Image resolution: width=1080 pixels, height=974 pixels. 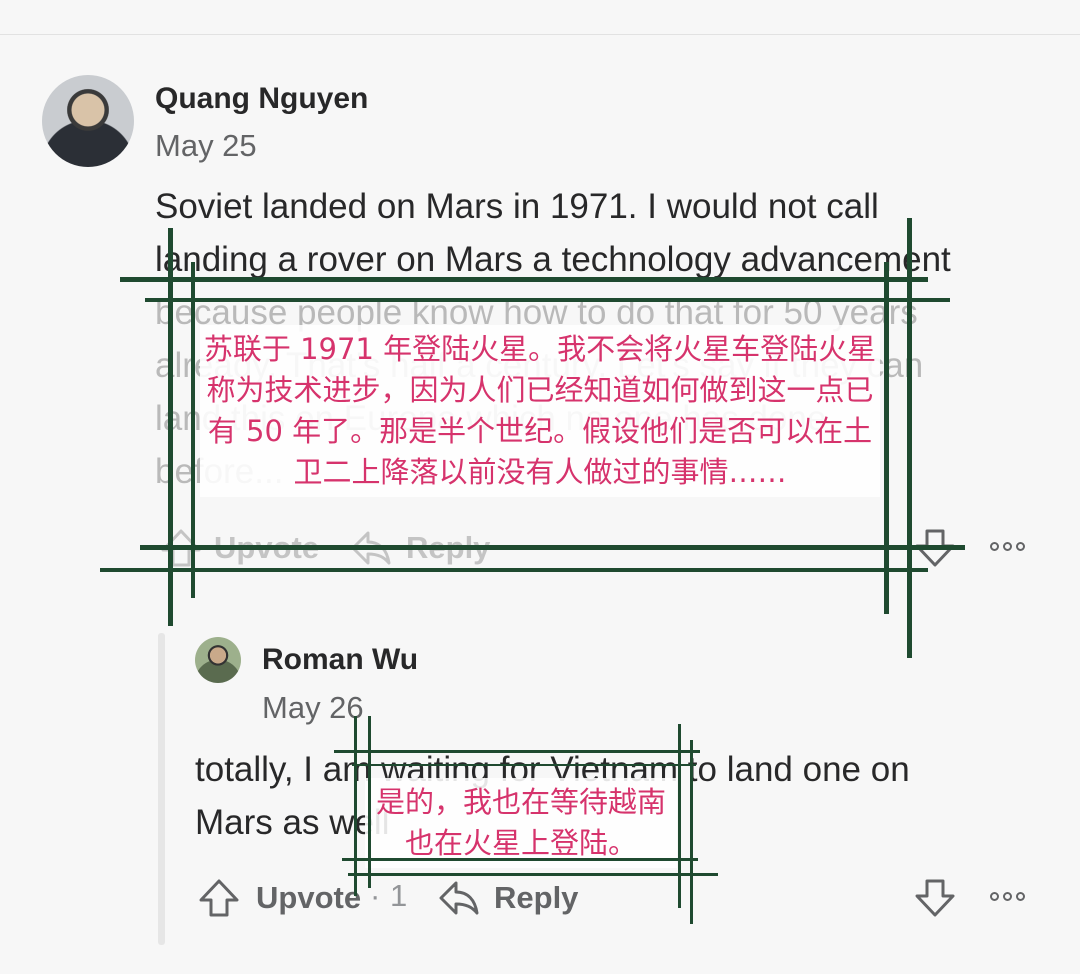 What do you see at coordinates (206, 146) in the screenshot?
I see `comment-date: May 25` at bounding box center [206, 146].